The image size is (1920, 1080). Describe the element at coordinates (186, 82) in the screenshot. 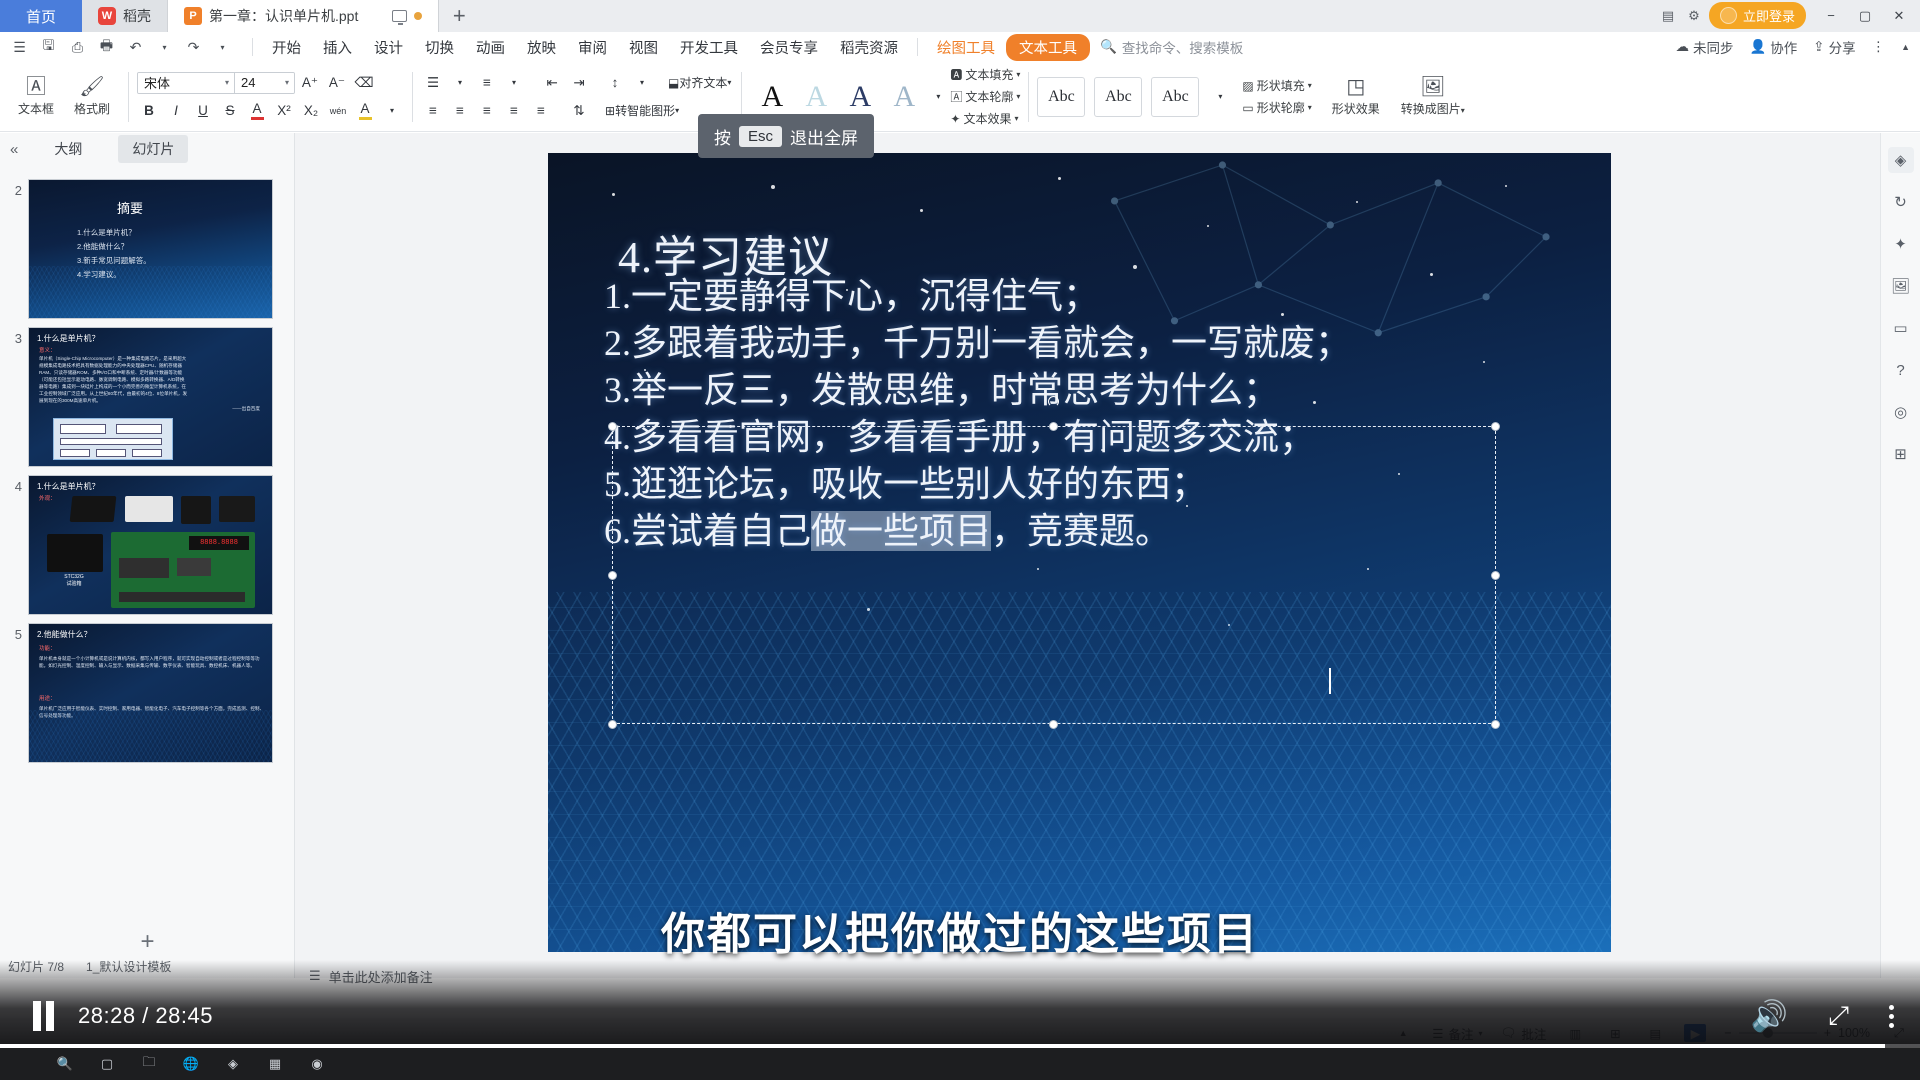

I see `font-name-input: 宋体 ▾` at that location.